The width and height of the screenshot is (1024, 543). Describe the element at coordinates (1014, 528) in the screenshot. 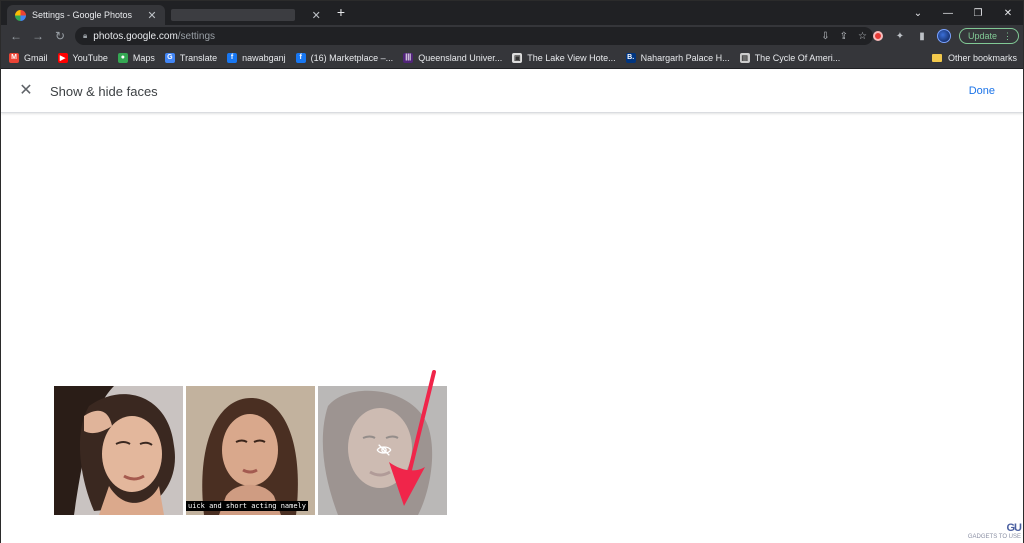

I see `watermark-logo: GU` at that location.